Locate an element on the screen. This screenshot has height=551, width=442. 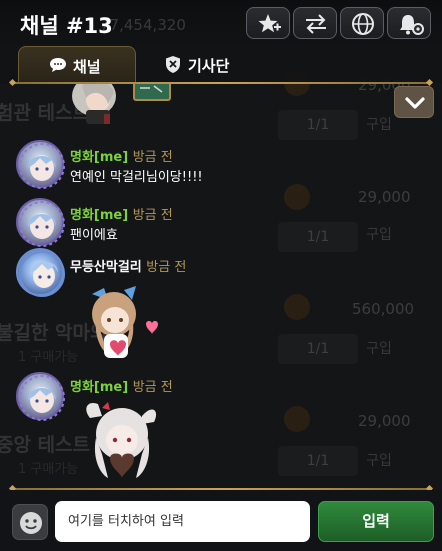
language-button is located at coordinates (362, 23).